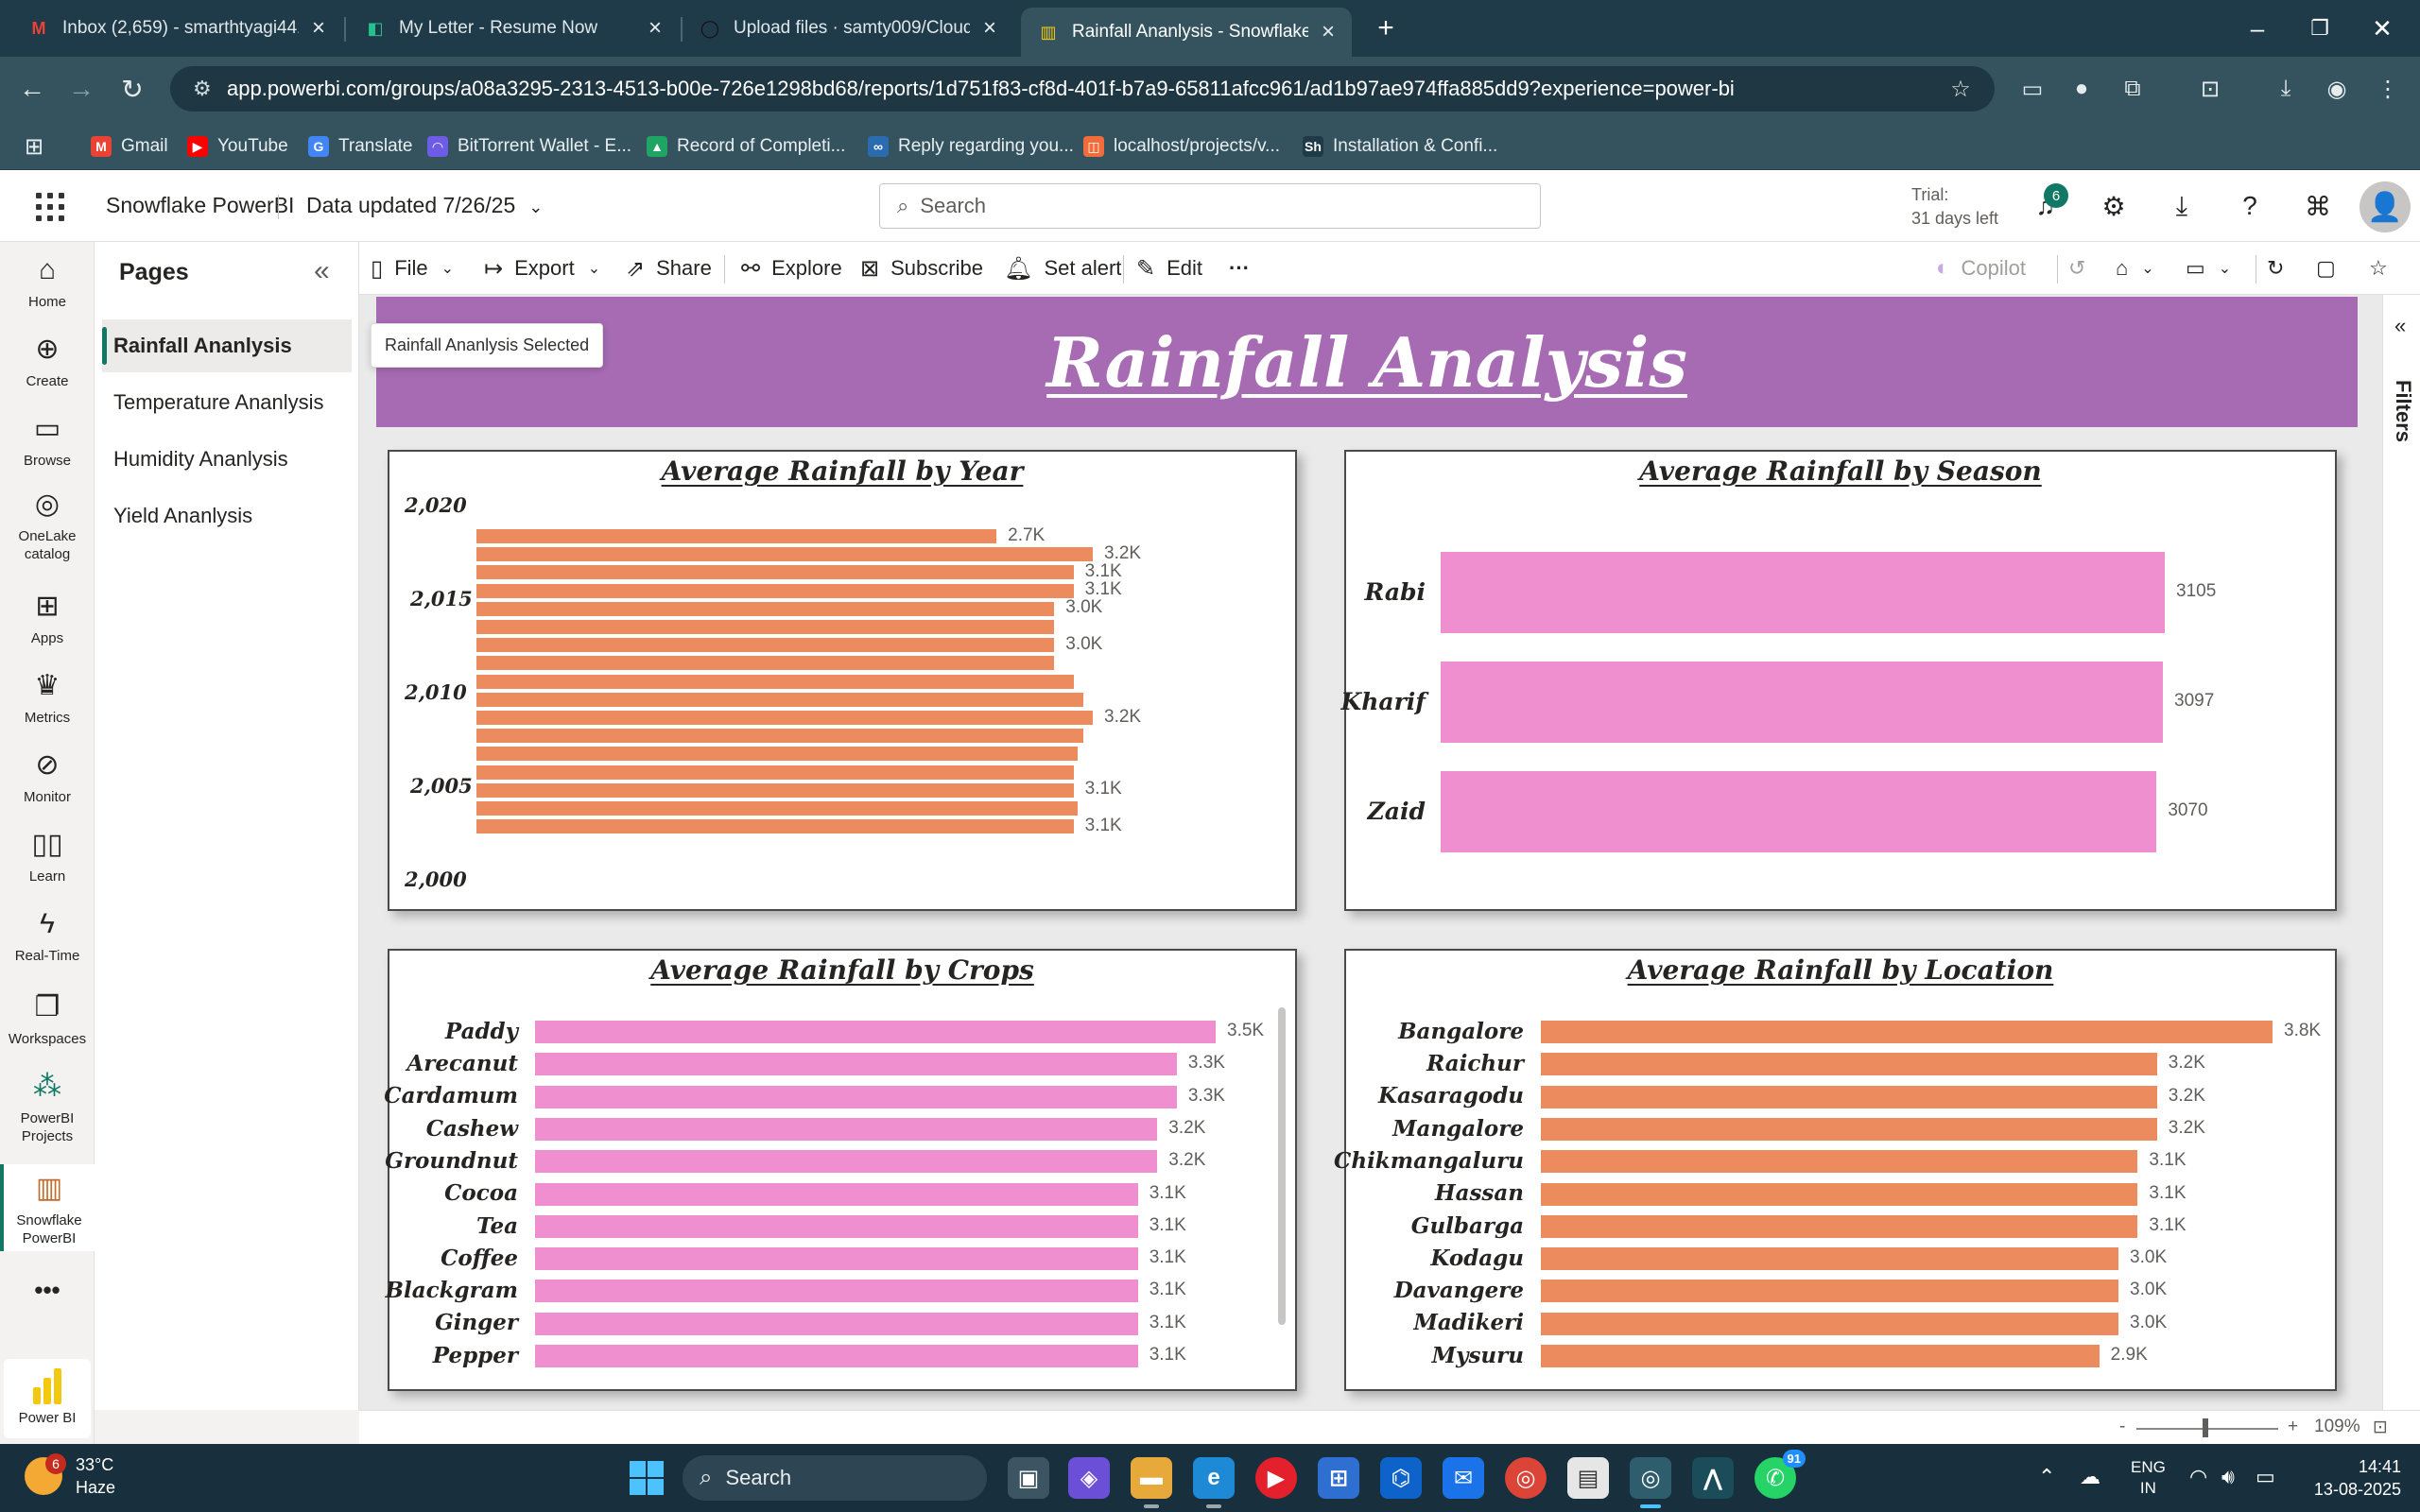 The width and height of the screenshot is (2420, 1512). Describe the element at coordinates (47, 1207) in the screenshot. I see `nav-item-report: ▥ Snowflake PowerBI` at that location.